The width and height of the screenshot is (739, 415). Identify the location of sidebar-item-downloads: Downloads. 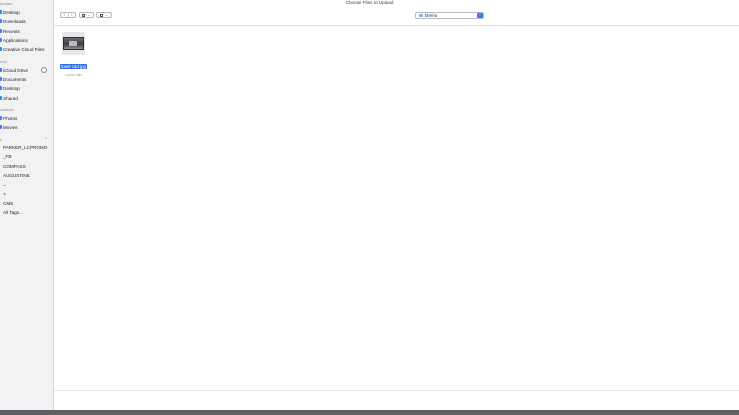
(13, 21).